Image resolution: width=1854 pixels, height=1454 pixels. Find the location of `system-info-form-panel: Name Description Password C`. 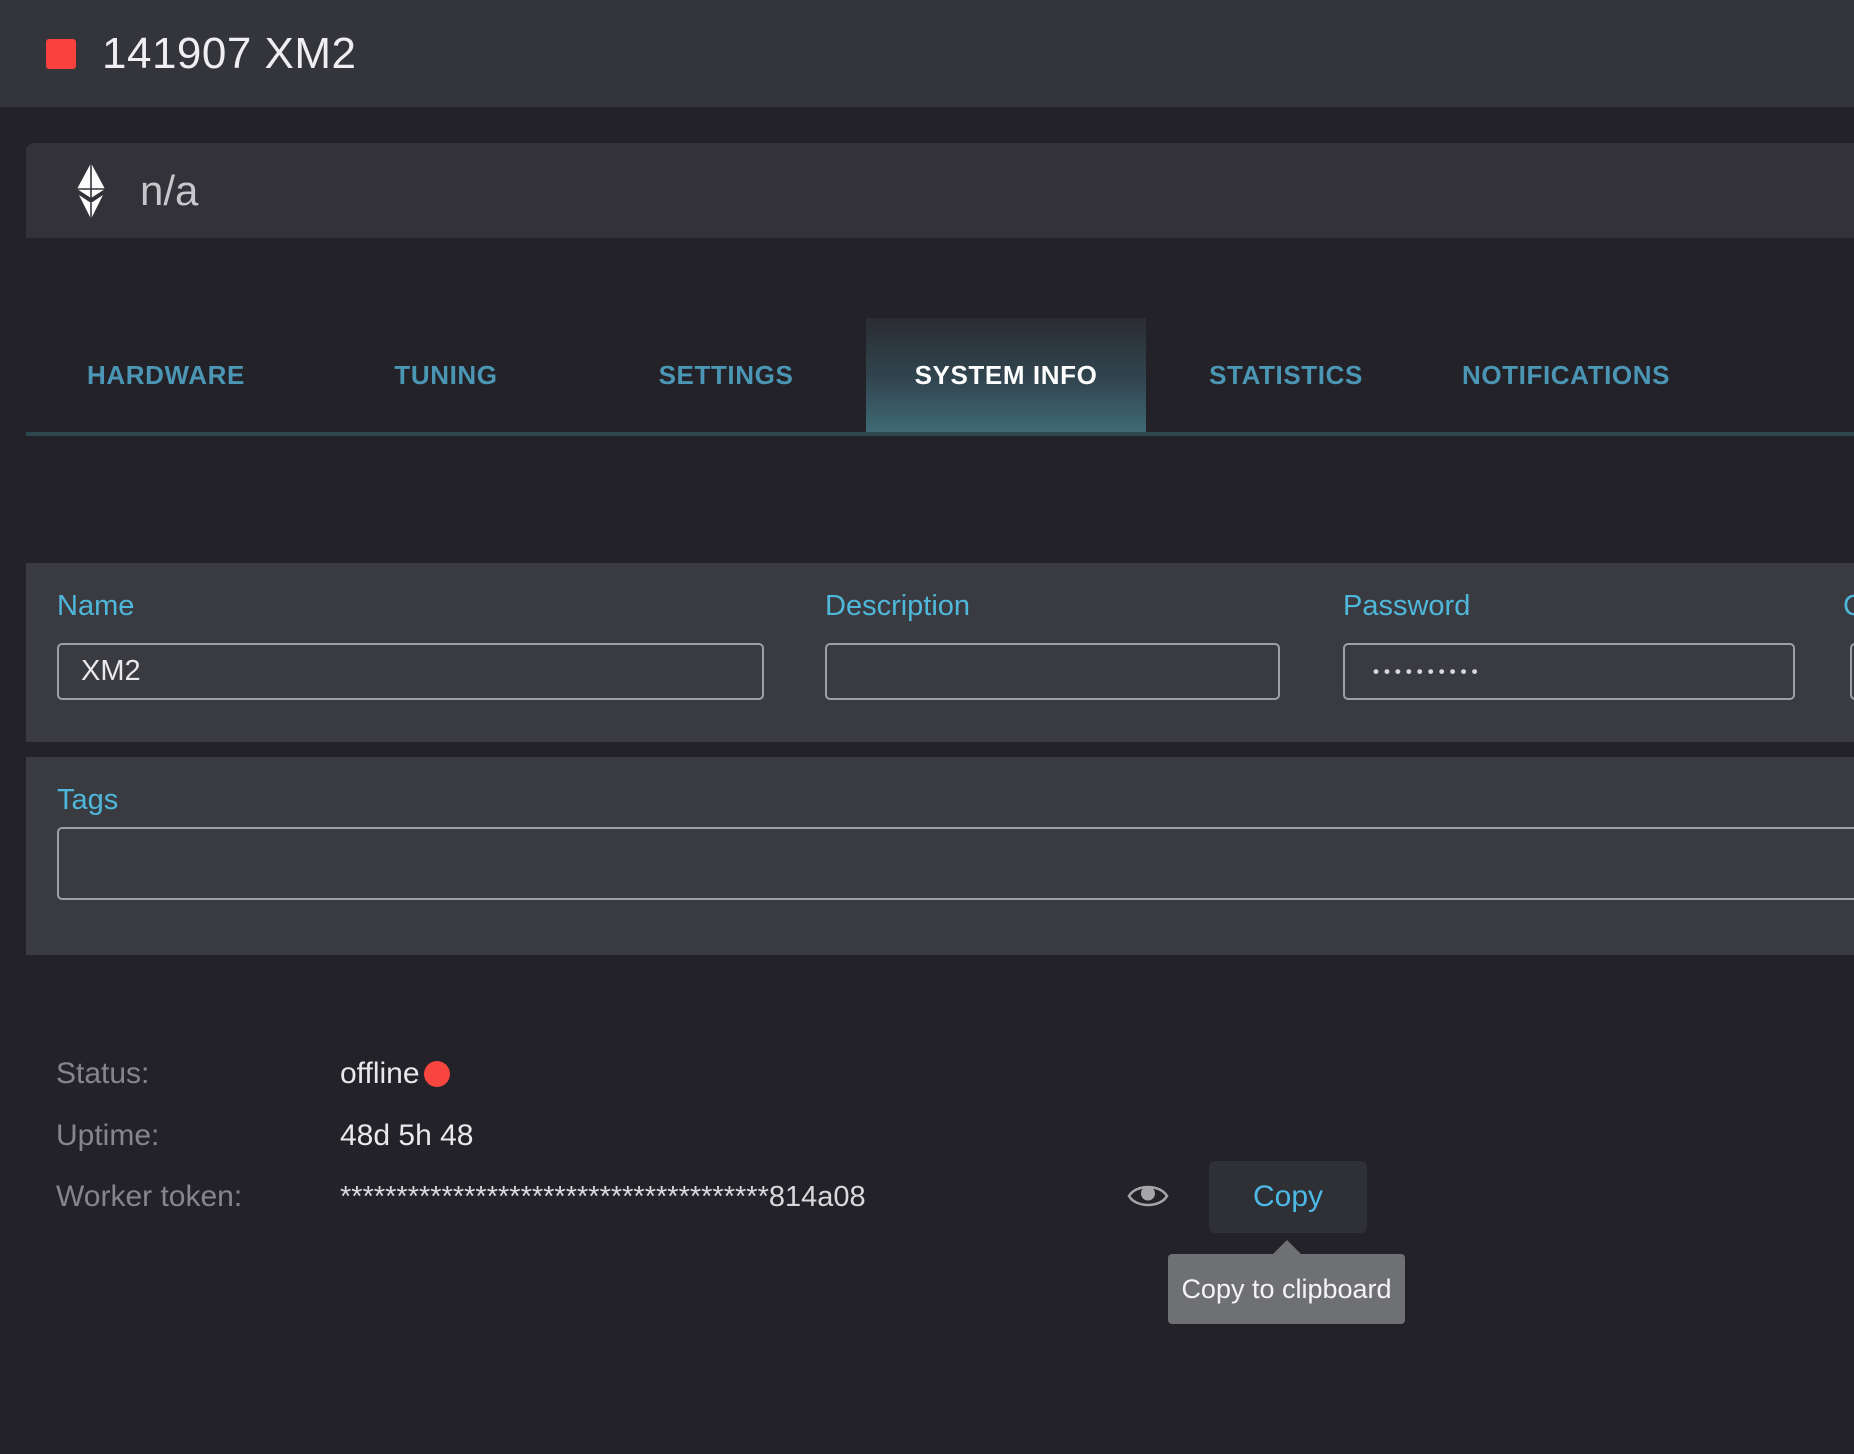

system-info-form-panel: Name Description Password C is located at coordinates (940, 652).